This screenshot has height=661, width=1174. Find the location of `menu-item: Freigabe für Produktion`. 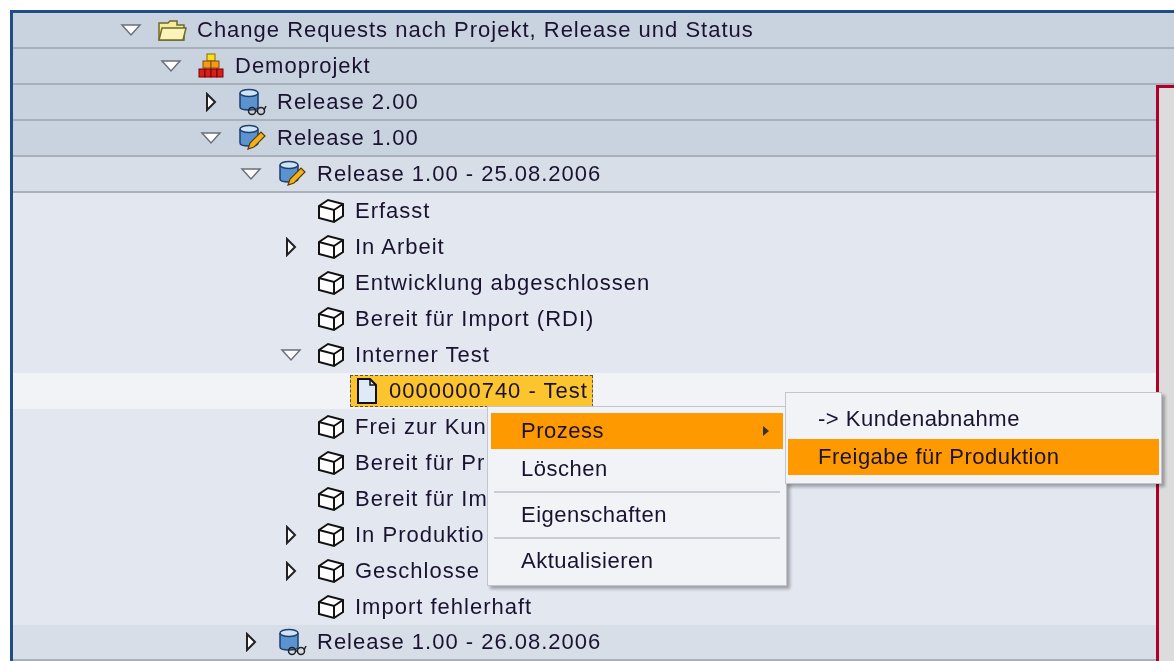

menu-item: Freigabe für Produktion is located at coordinates (973, 457).